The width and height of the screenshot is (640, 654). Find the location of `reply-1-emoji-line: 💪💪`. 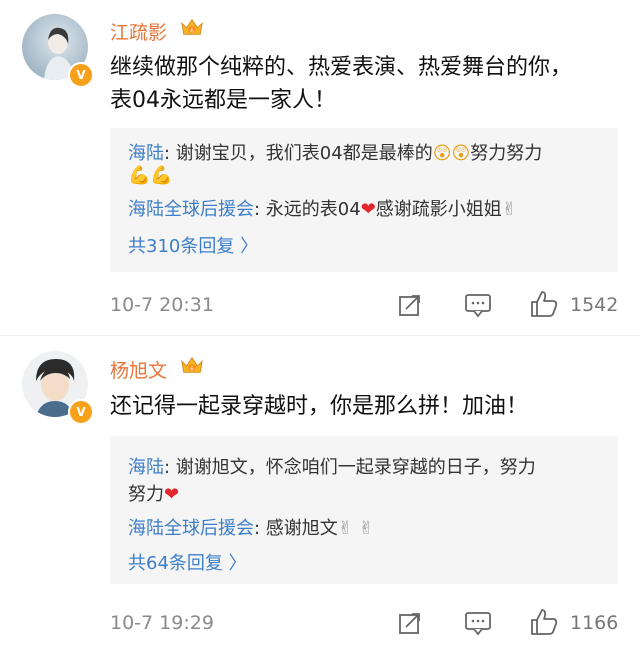

reply-1-emoji-line: 💪💪 is located at coordinates (150, 175).